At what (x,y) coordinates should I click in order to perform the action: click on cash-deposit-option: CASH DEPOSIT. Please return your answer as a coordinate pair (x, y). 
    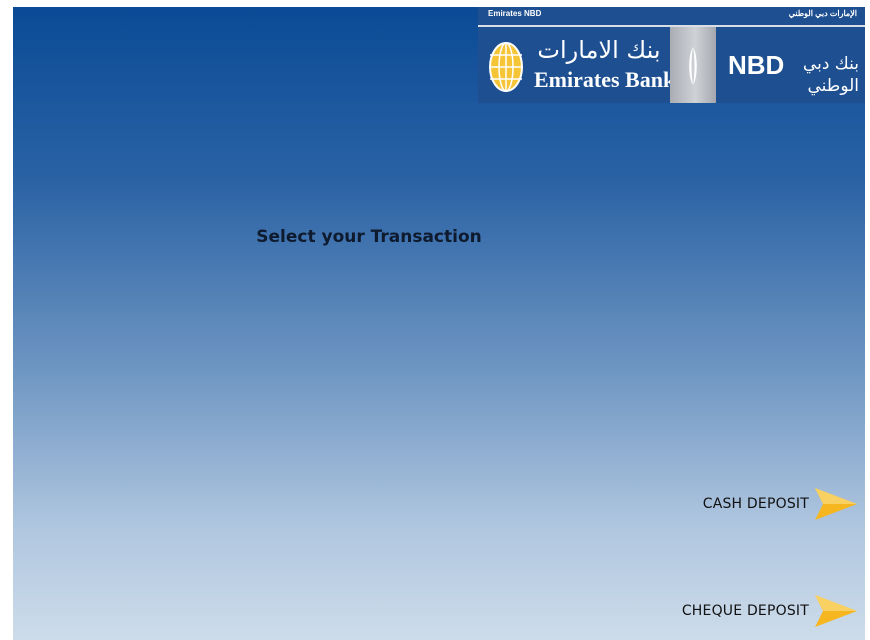
    Looking at the image, I should click on (780, 504).